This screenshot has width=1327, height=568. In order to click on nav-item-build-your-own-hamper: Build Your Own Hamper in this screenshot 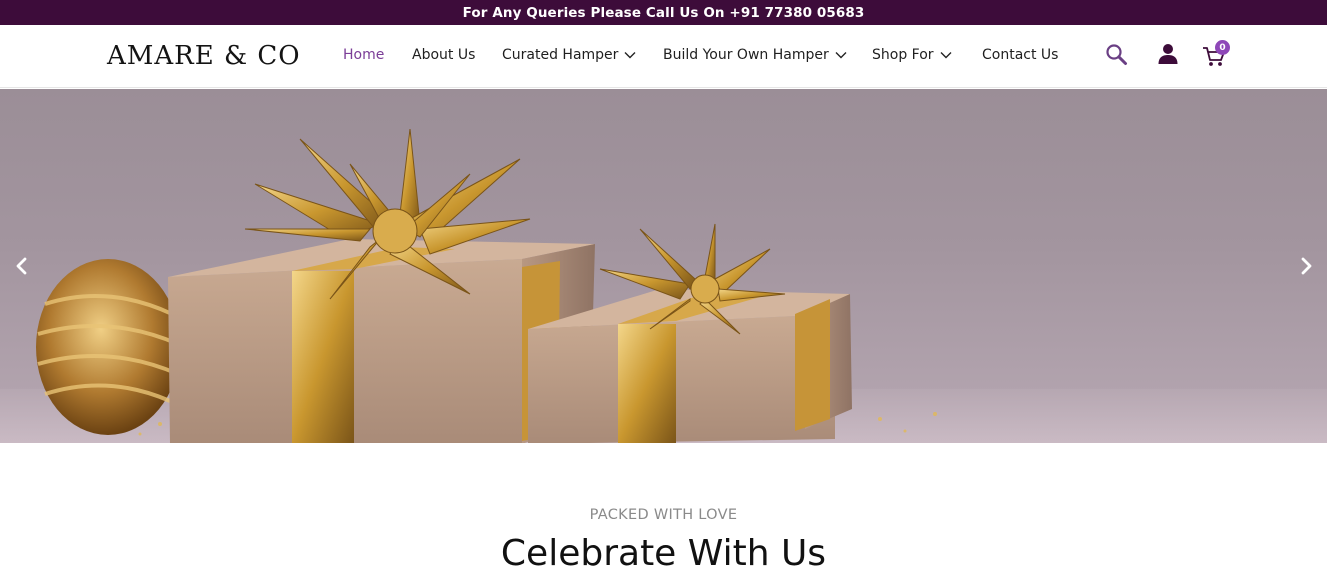, I will do `click(755, 55)`.